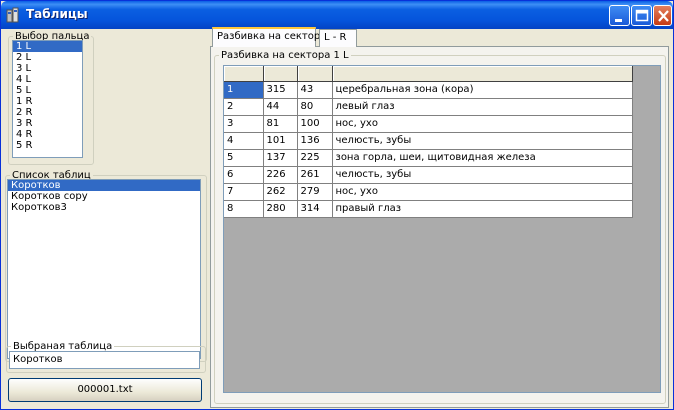 Image resolution: width=674 pixels, height=410 pixels. I want to click on table-row: 8 280 314 правый глаз, so click(428, 209).